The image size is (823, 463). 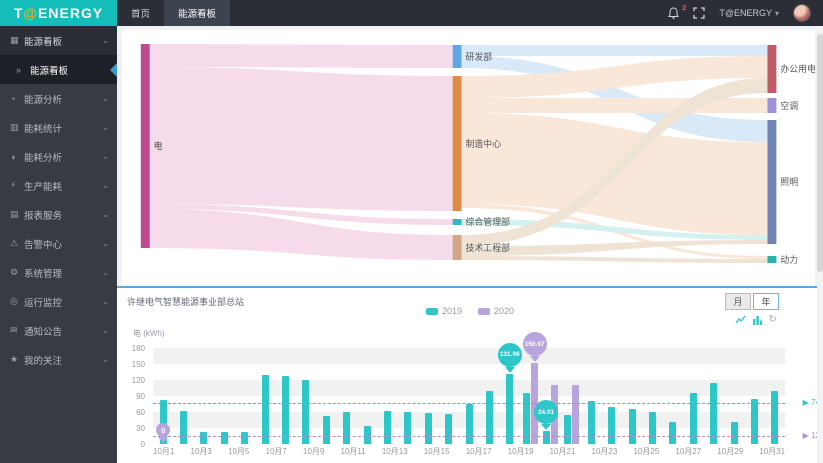 I want to click on bar-group-10月26, so click(x=673, y=396).